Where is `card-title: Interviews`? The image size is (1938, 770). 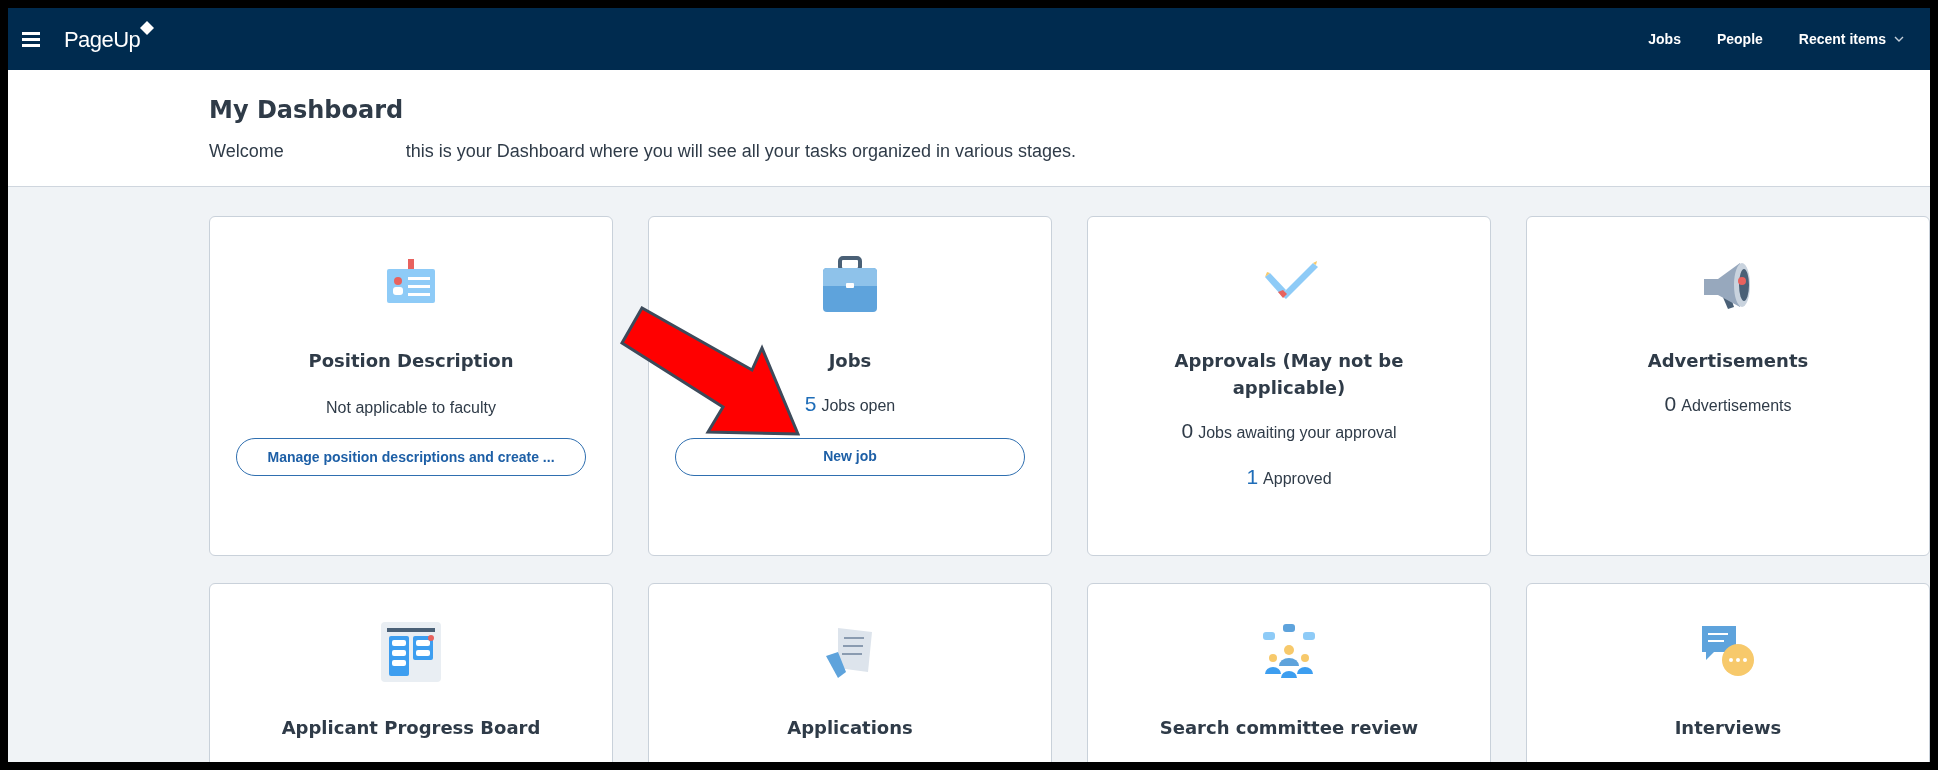
card-title: Interviews is located at coordinates (1728, 728).